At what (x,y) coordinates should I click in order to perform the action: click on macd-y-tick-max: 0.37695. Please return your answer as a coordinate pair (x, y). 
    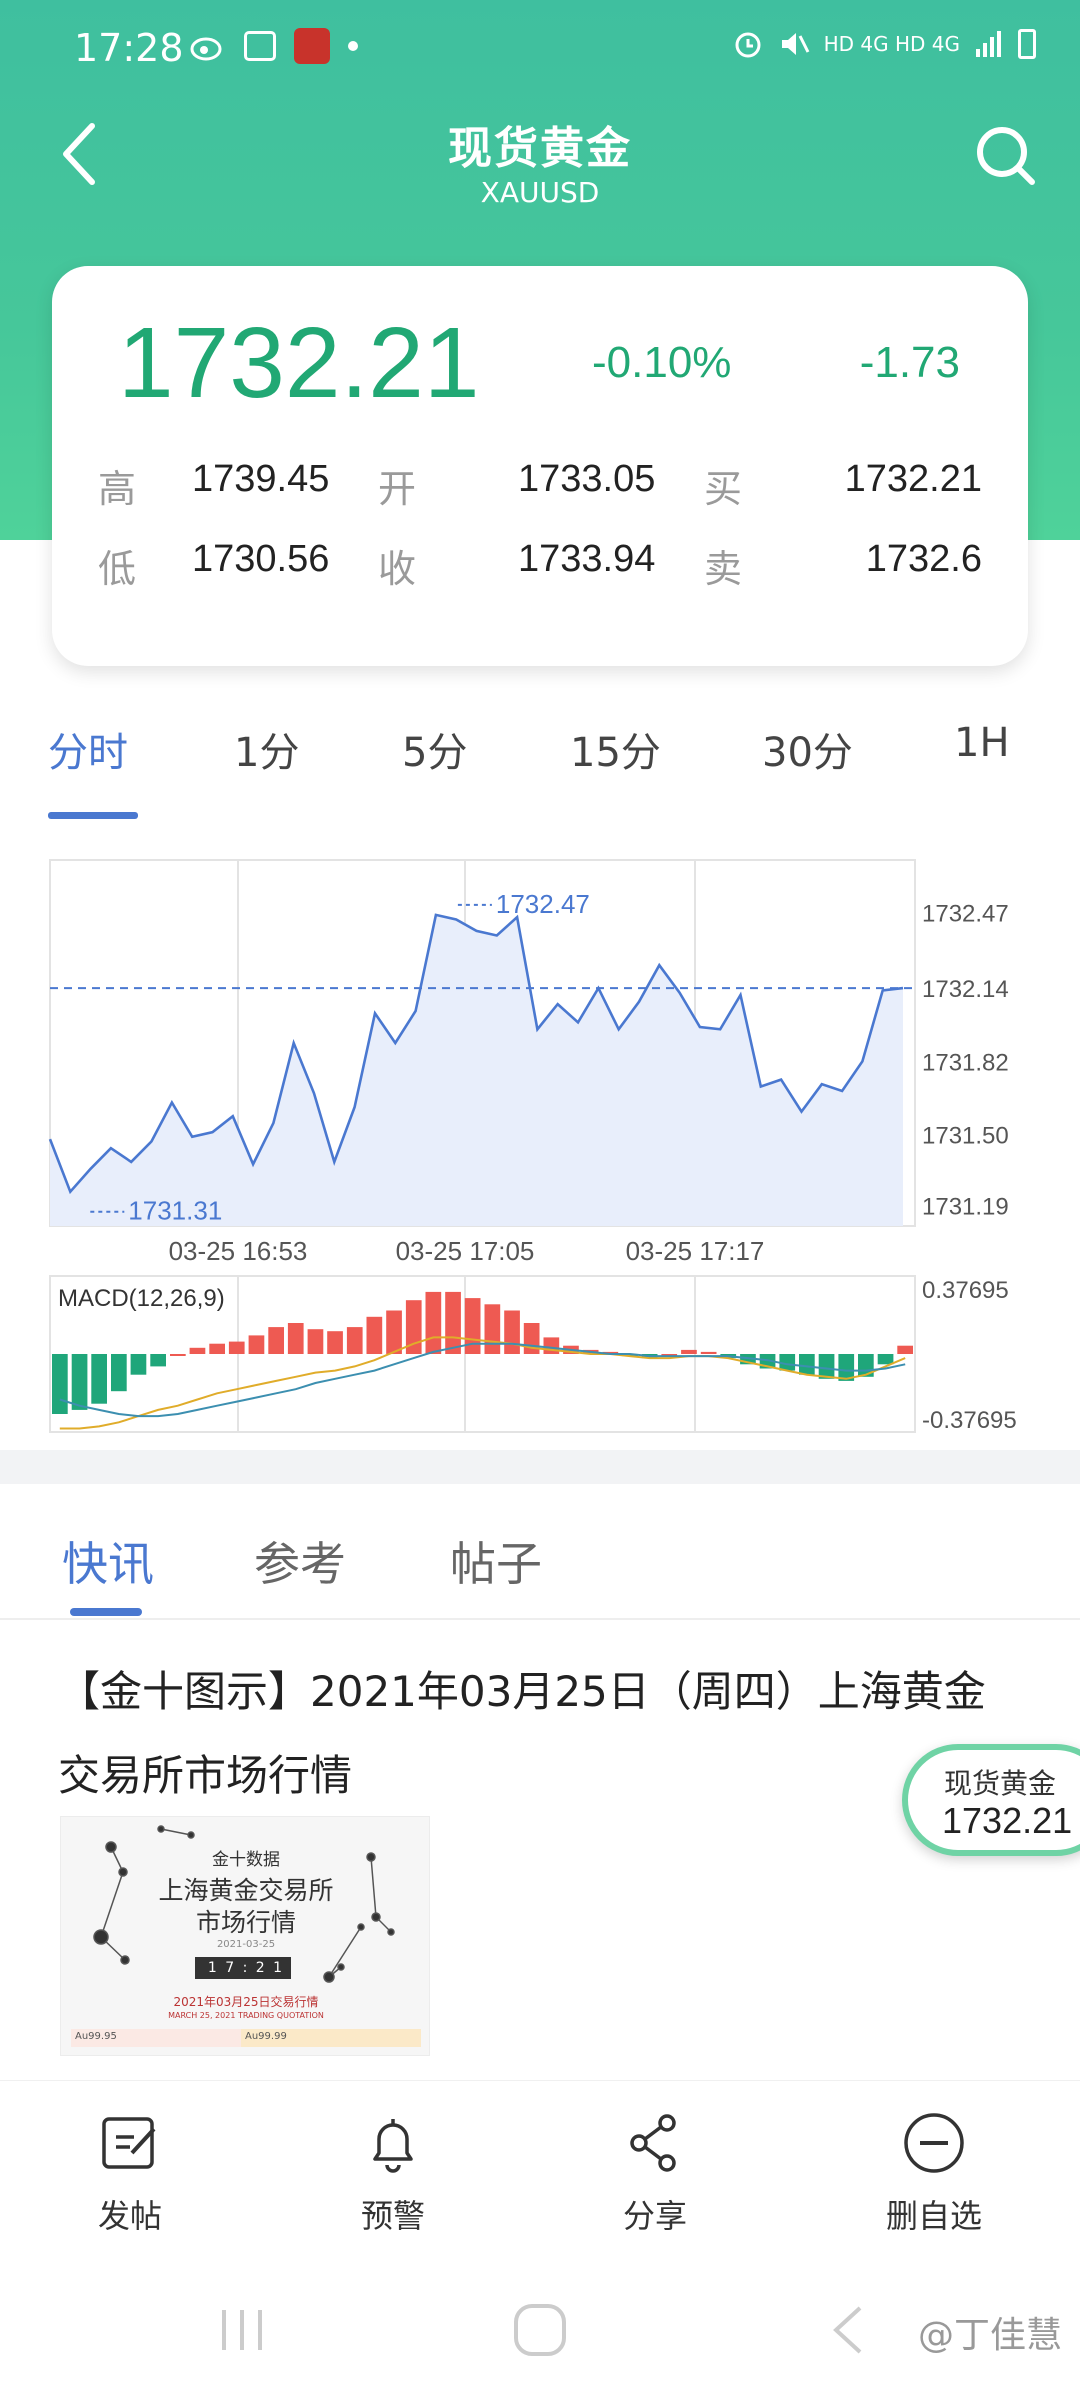
    Looking at the image, I should click on (965, 1290).